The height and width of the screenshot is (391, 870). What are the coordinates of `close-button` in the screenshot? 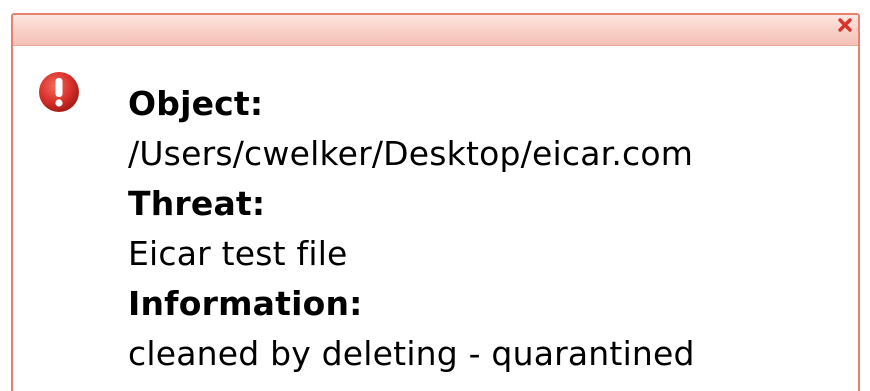 It's located at (845, 25).